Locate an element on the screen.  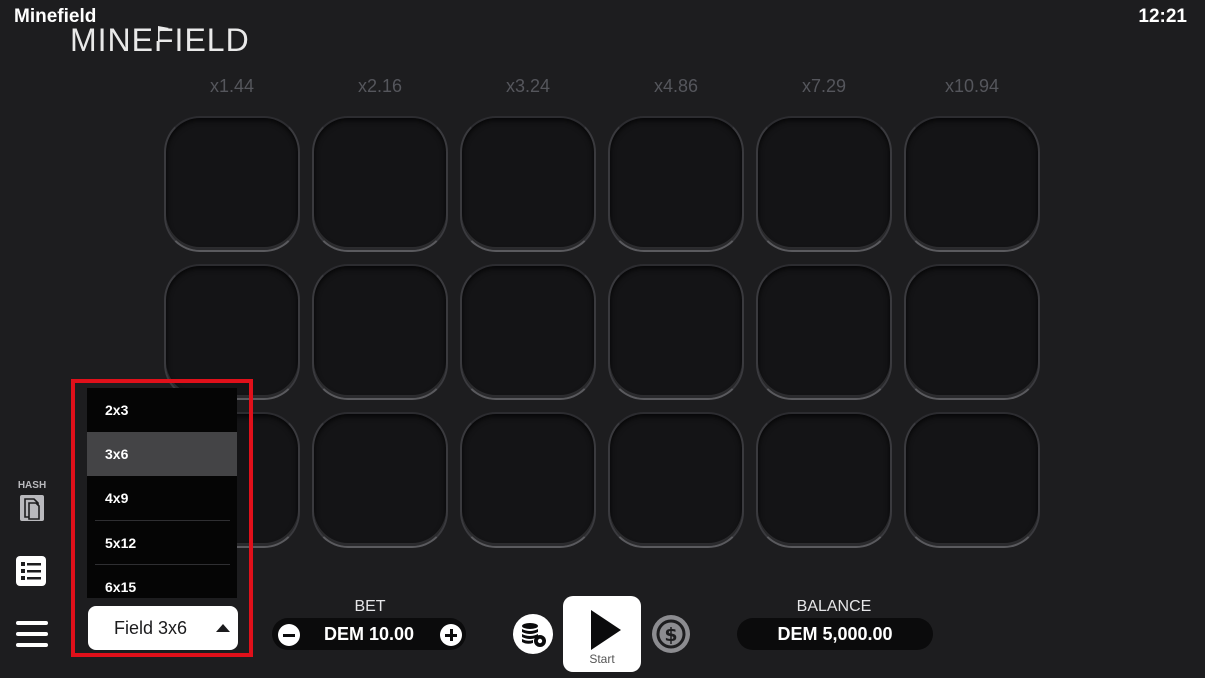
bet-label: BET is located at coordinates (370, 606).